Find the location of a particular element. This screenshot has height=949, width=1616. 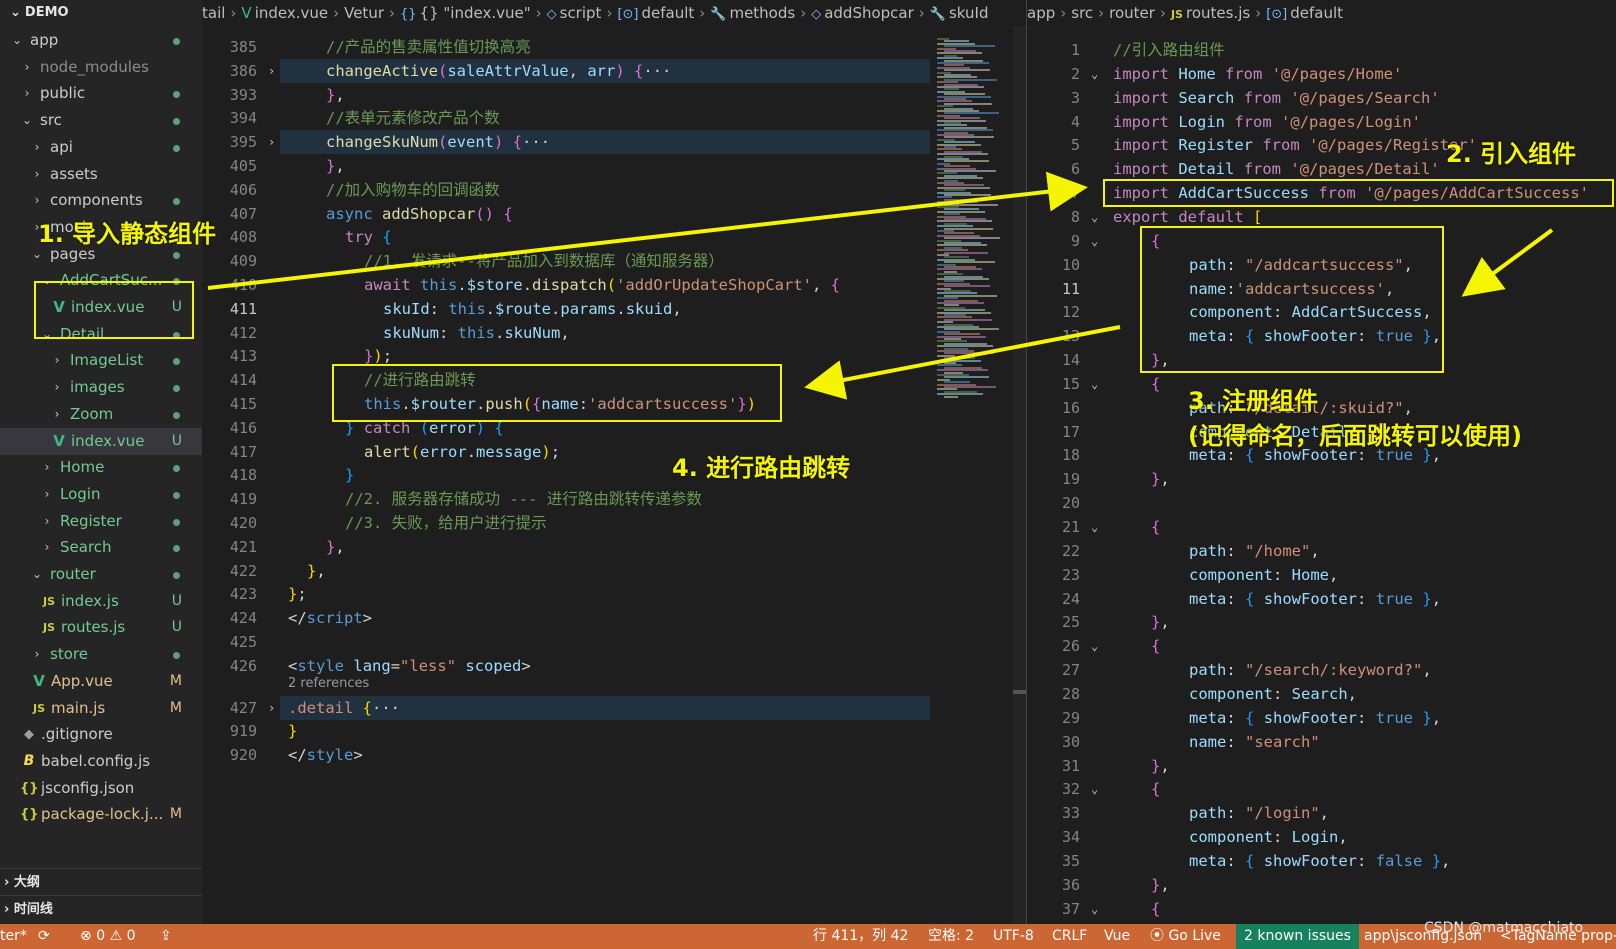

tree-item: ⌄ src is located at coordinates (101, 120).